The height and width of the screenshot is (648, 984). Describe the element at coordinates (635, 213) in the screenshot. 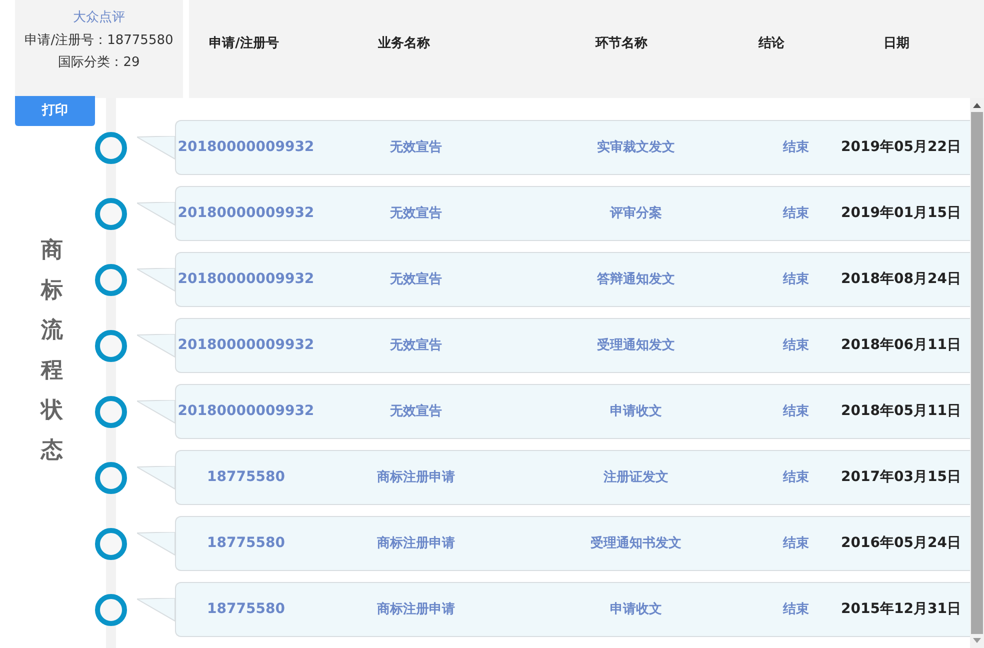

I see `step-name: 评审分案` at that location.